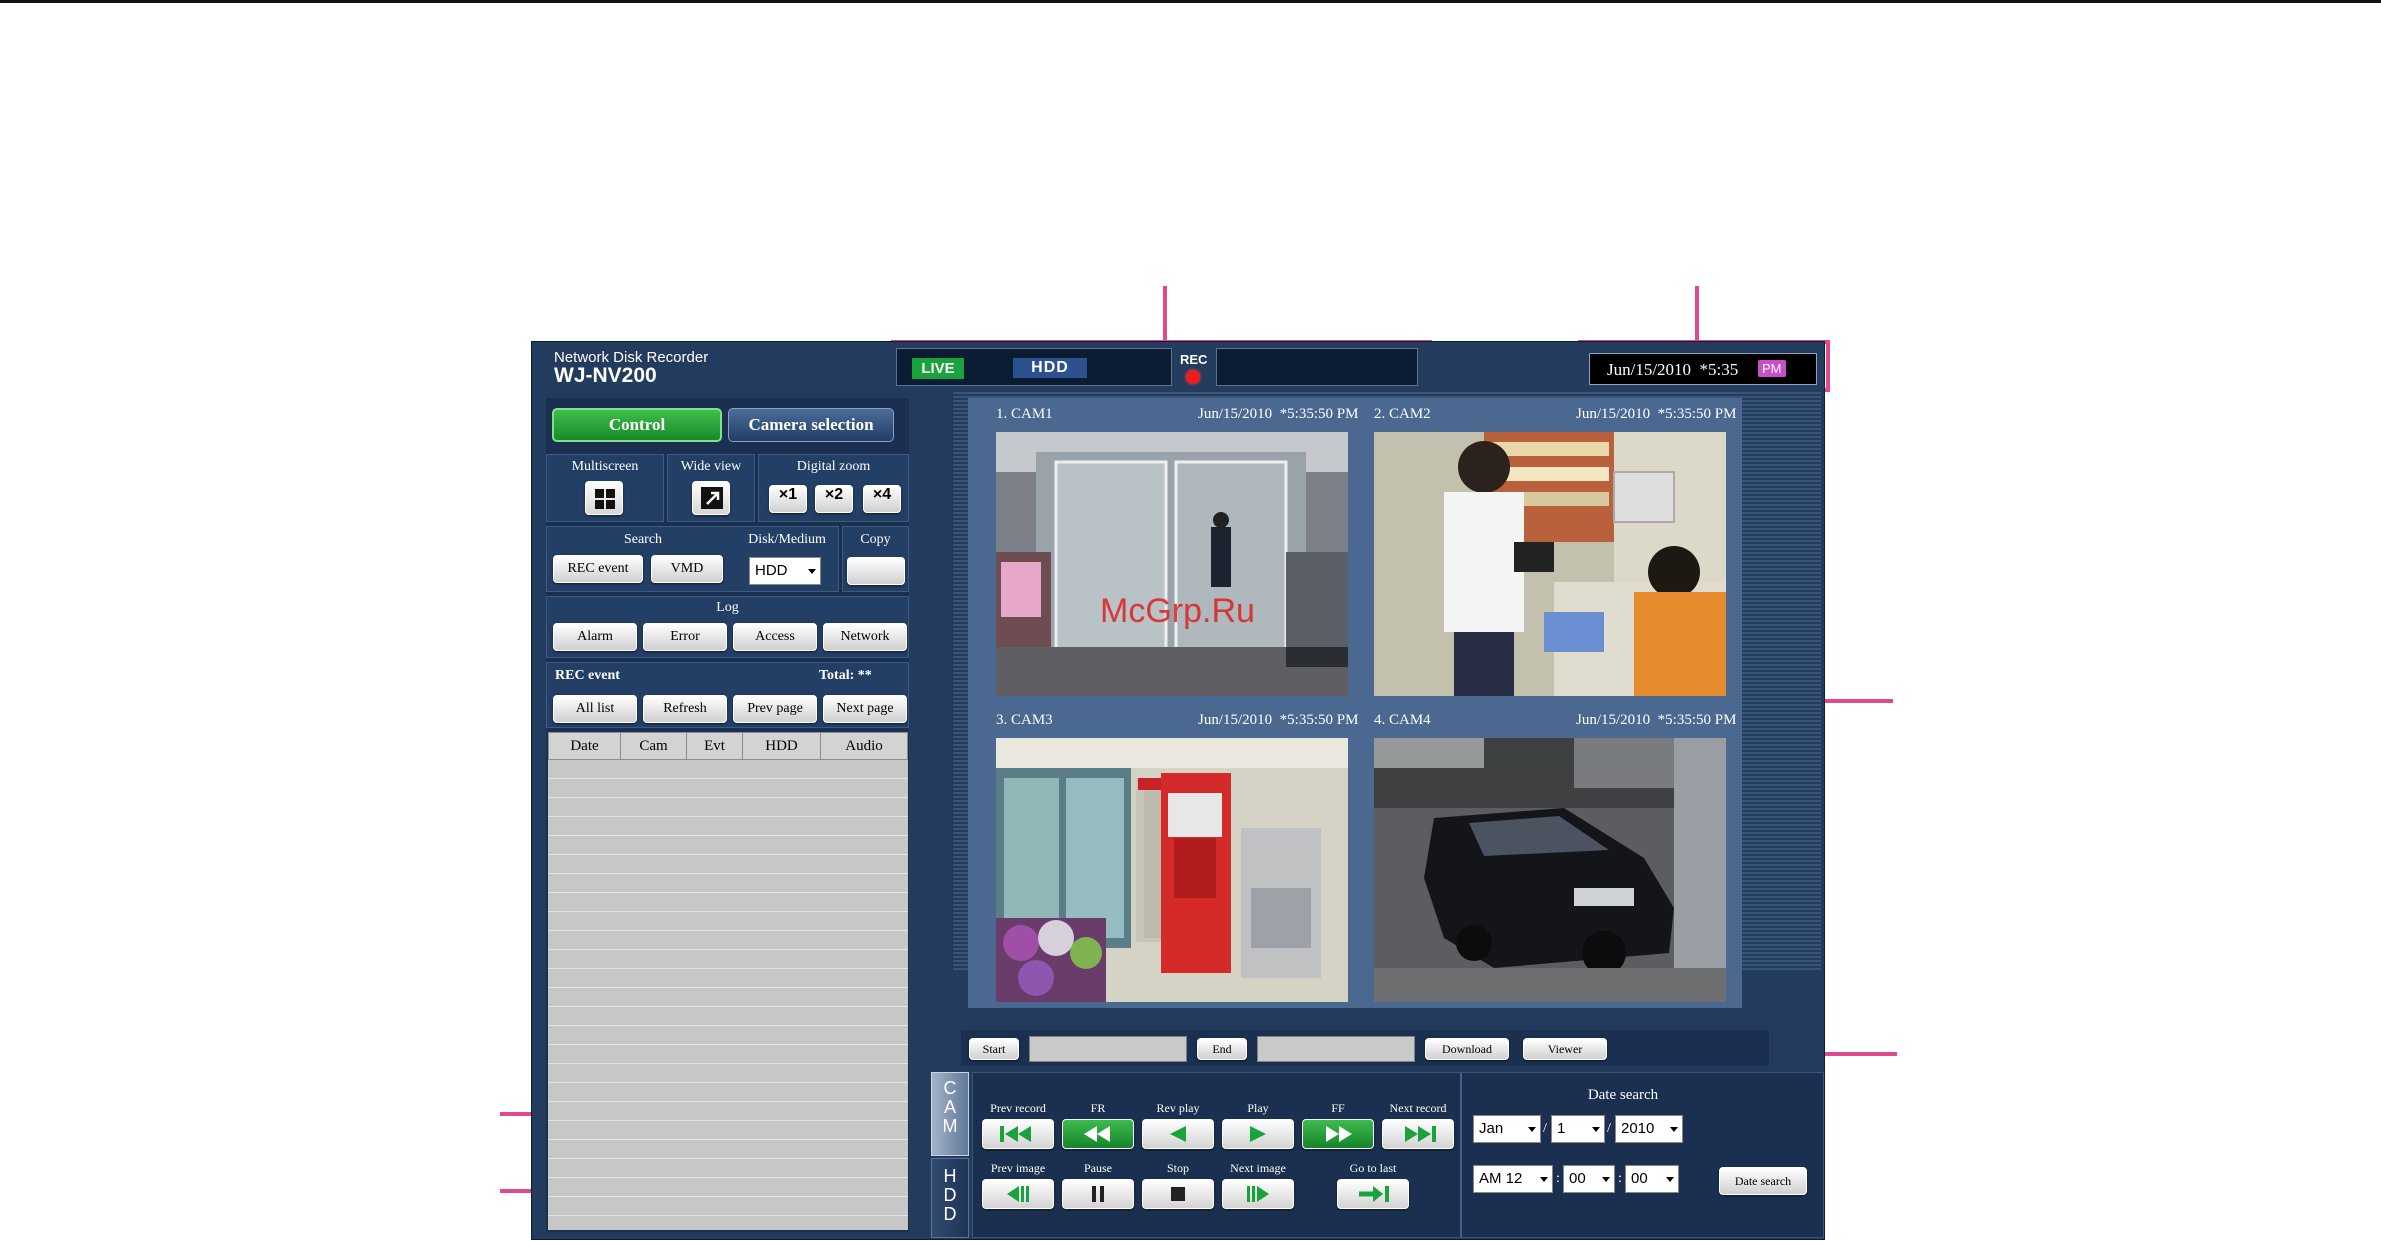  What do you see at coordinates (1652, 1179) in the screenshot?
I see `second-select: 00` at bounding box center [1652, 1179].